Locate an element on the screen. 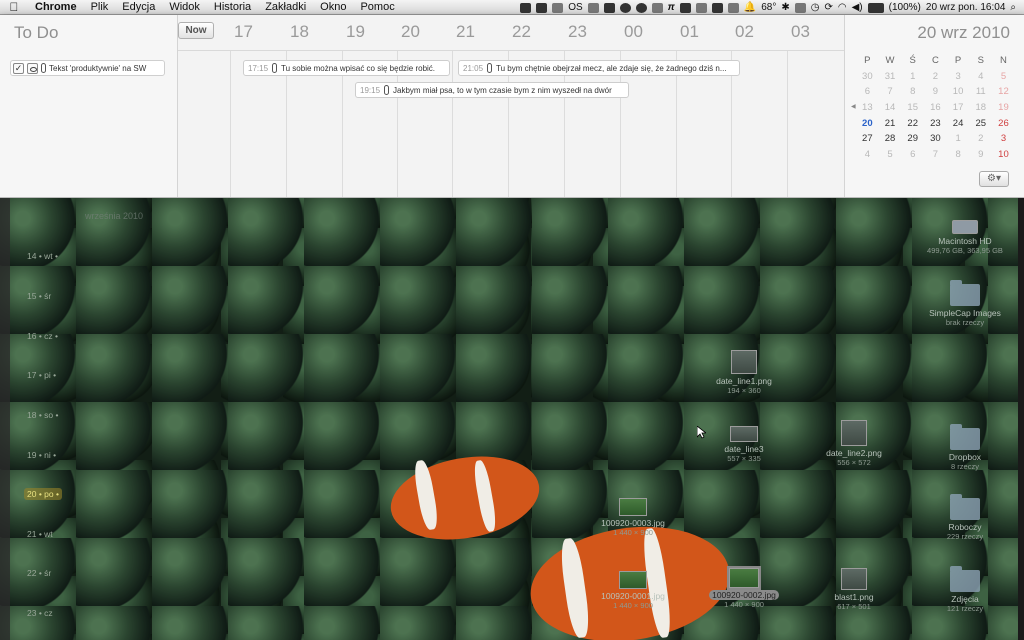  calendar-day: 8 is located at coordinates (958, 154).